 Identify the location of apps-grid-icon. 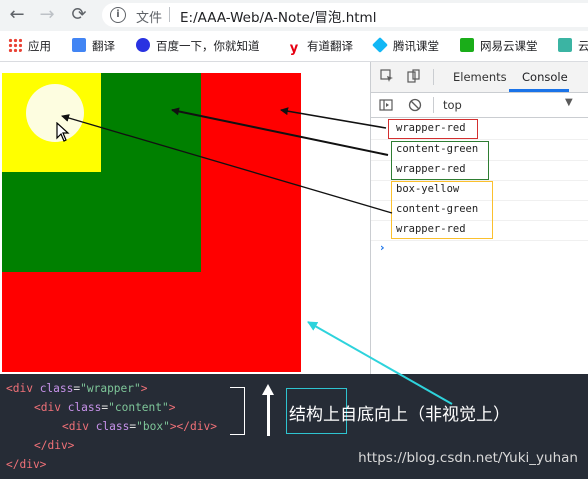
(15, 45).